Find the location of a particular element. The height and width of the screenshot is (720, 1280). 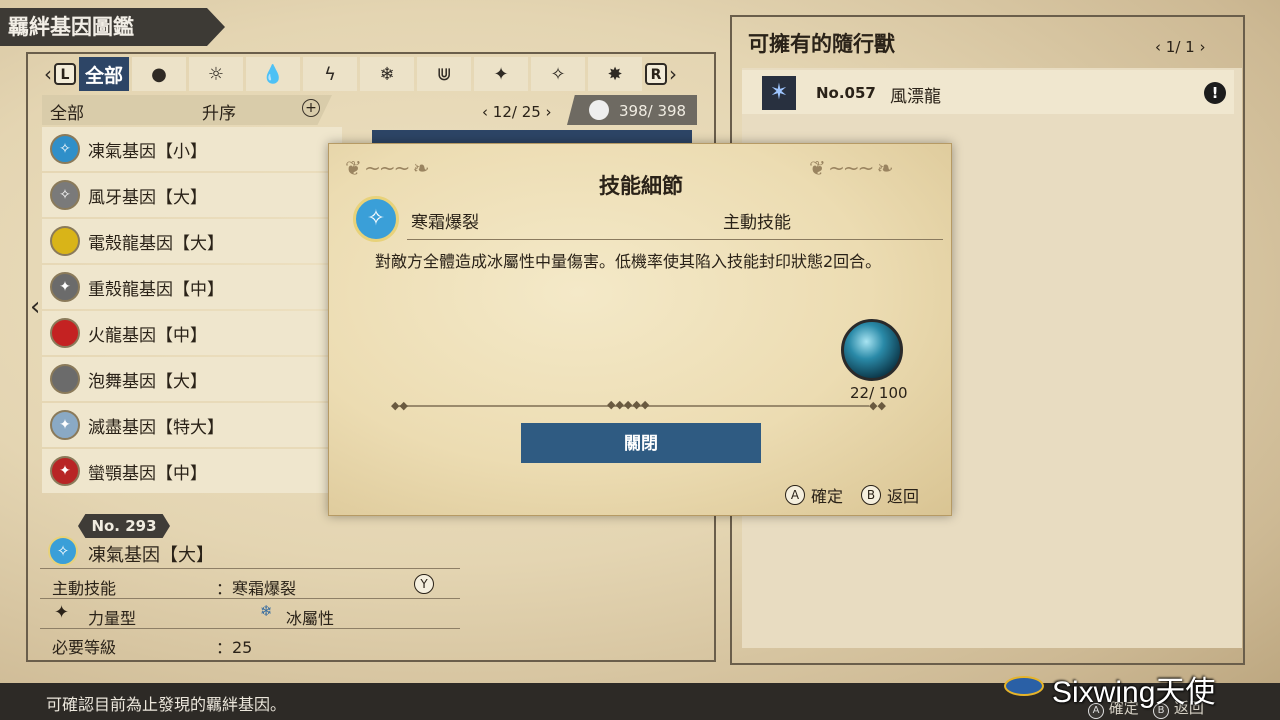

skill-type: 主動技能 is located at coordinates (757, 223).